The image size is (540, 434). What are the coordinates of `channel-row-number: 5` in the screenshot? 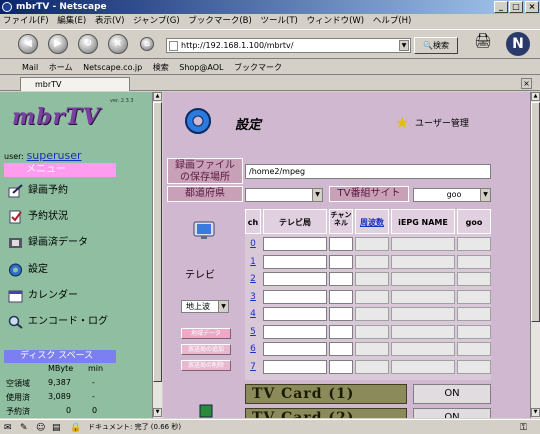 It's located at (253, 332).